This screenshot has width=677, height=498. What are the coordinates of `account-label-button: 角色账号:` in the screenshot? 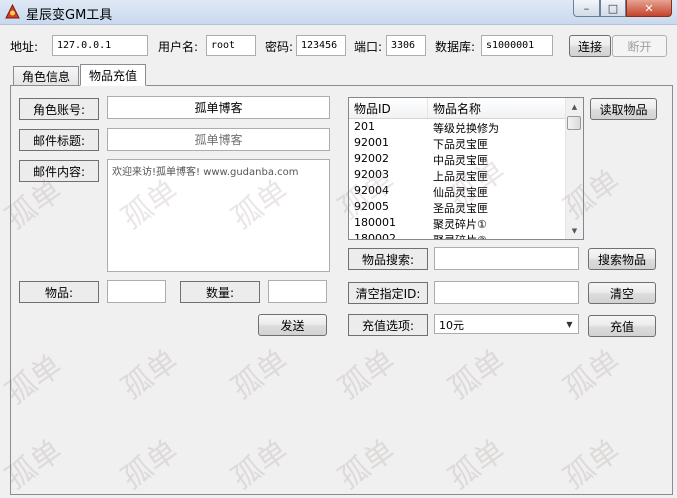 It's located at (59, 109).